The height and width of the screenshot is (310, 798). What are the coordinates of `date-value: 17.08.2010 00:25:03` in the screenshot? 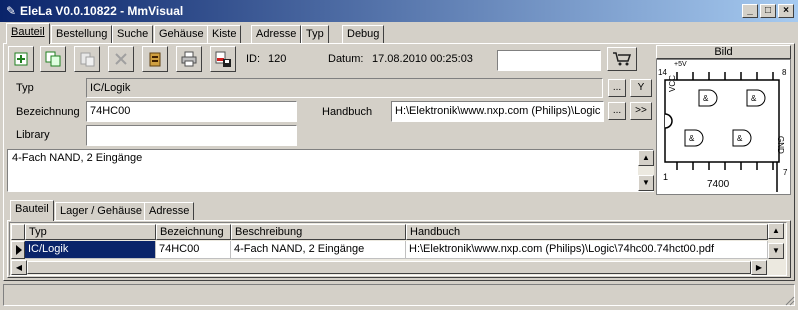 It's located at (422, 59).